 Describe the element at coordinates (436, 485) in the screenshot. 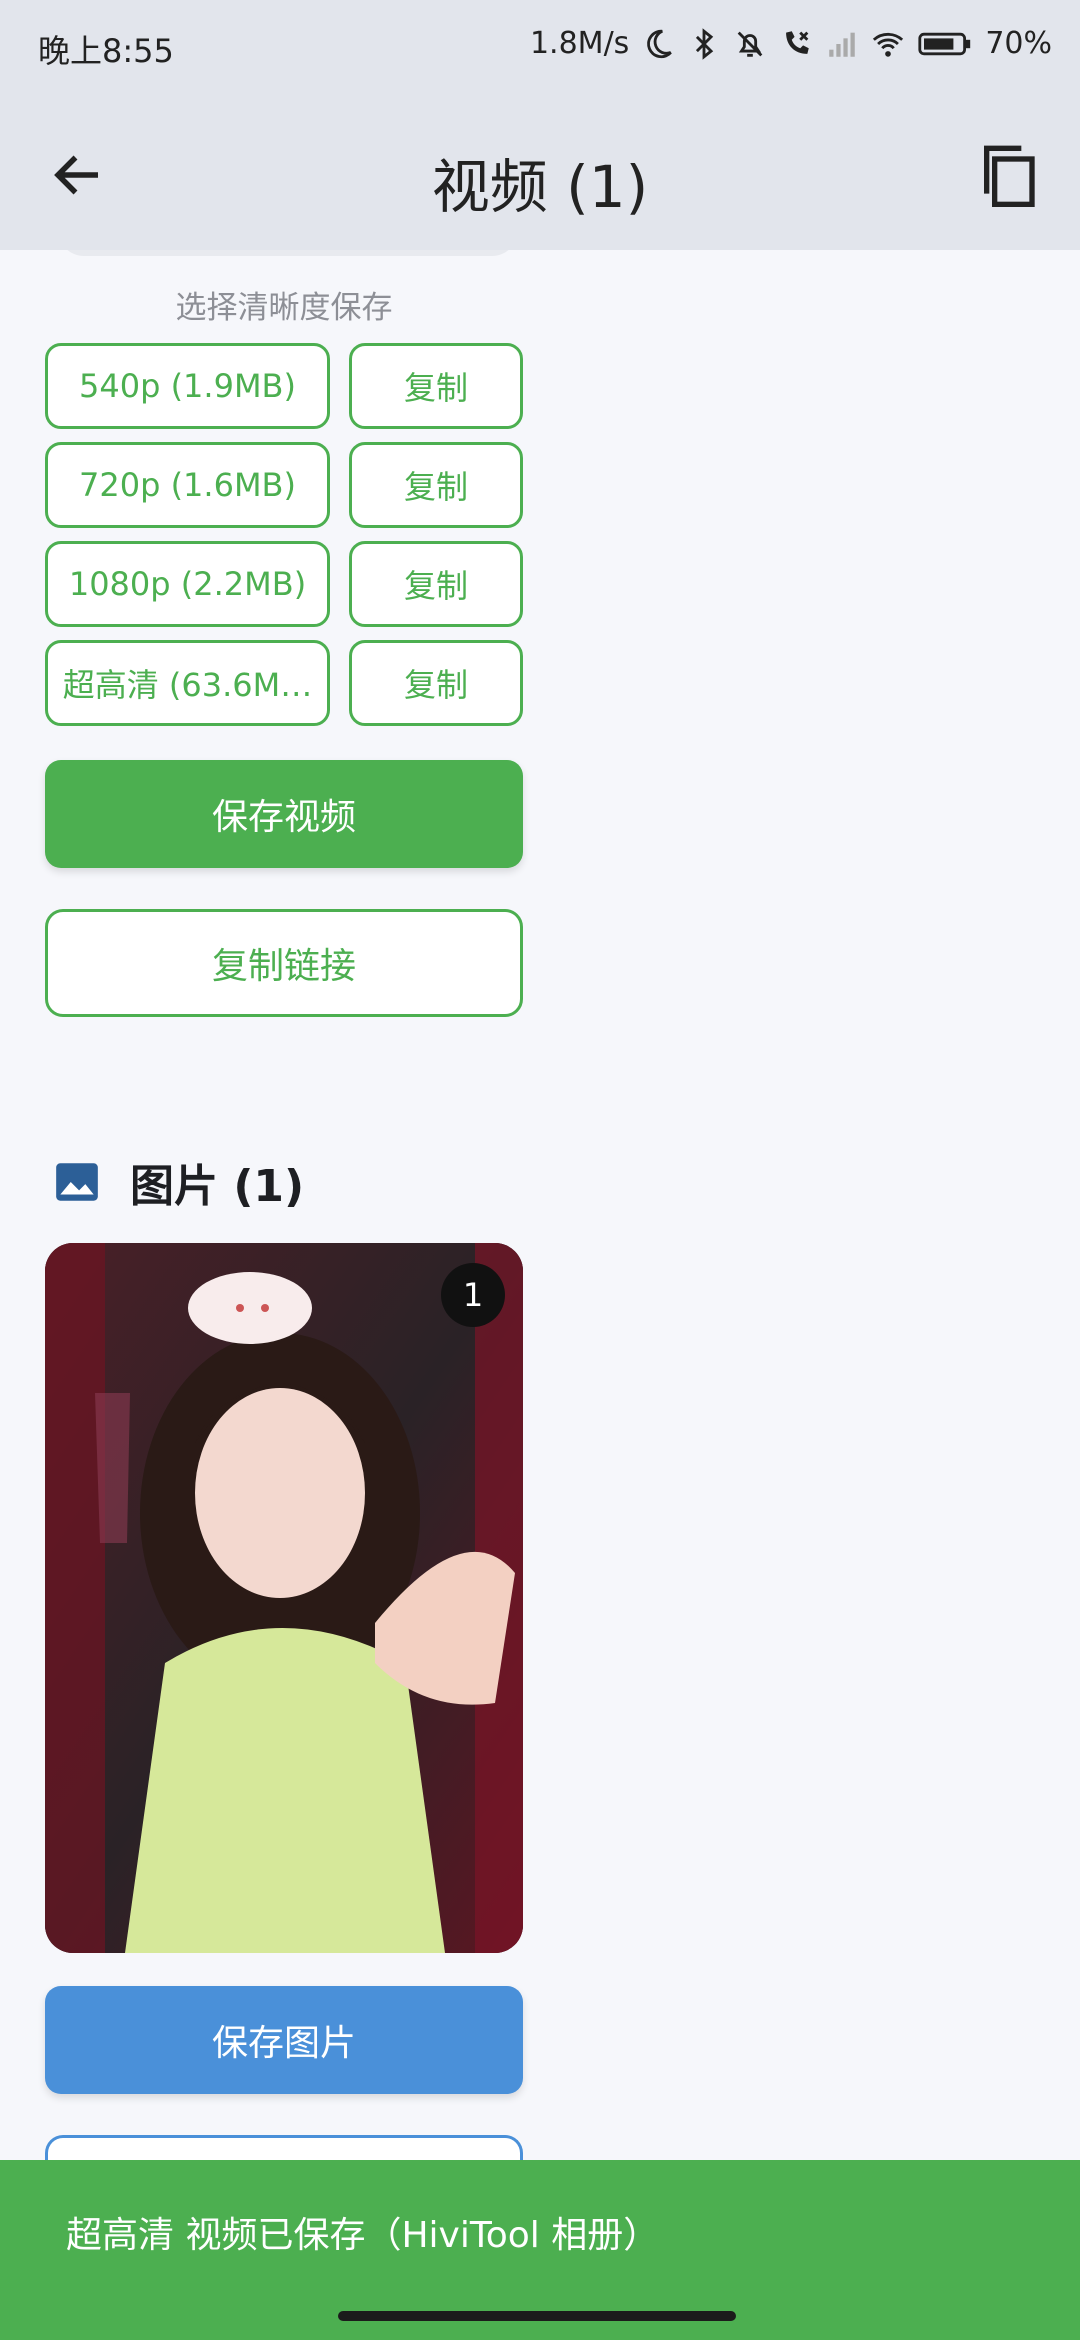

I see `copy-720p-button: 复制` at that location.